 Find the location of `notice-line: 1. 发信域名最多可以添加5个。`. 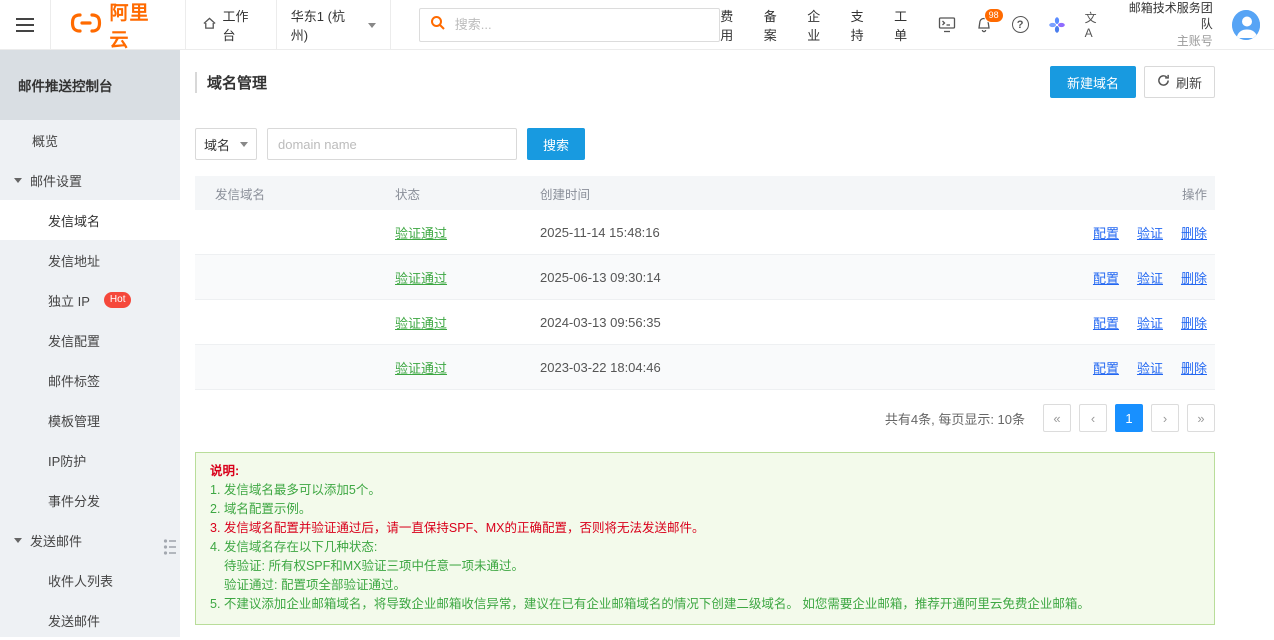

notice-line: 1. 发信域名最多可以添加5个。 is located at coordinates (705, 490).